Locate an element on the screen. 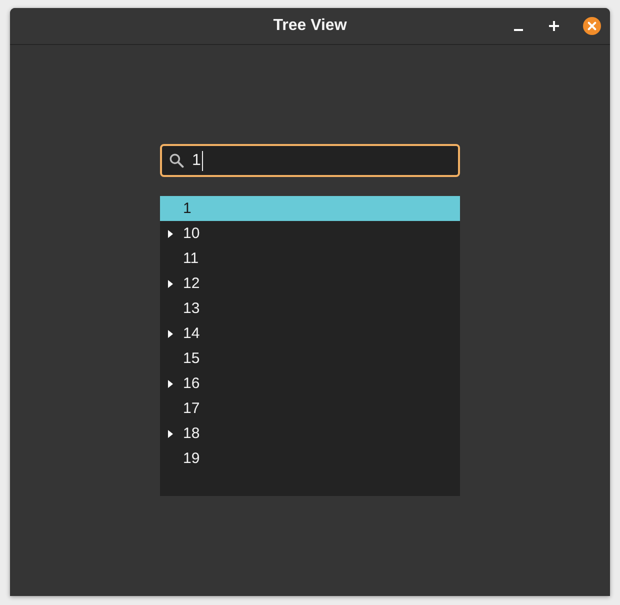 The height and width of the screenshot is (605, 620). window-title: Tree View is located at coordinates (310, 26).